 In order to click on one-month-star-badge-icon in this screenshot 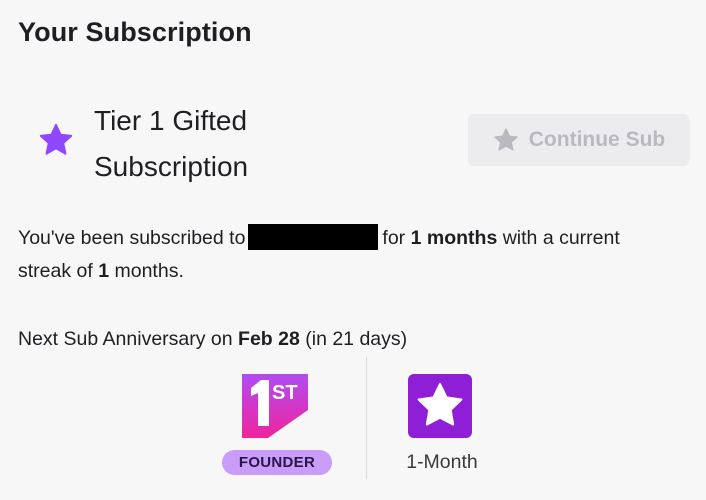, I will do `click(440, 406)`.